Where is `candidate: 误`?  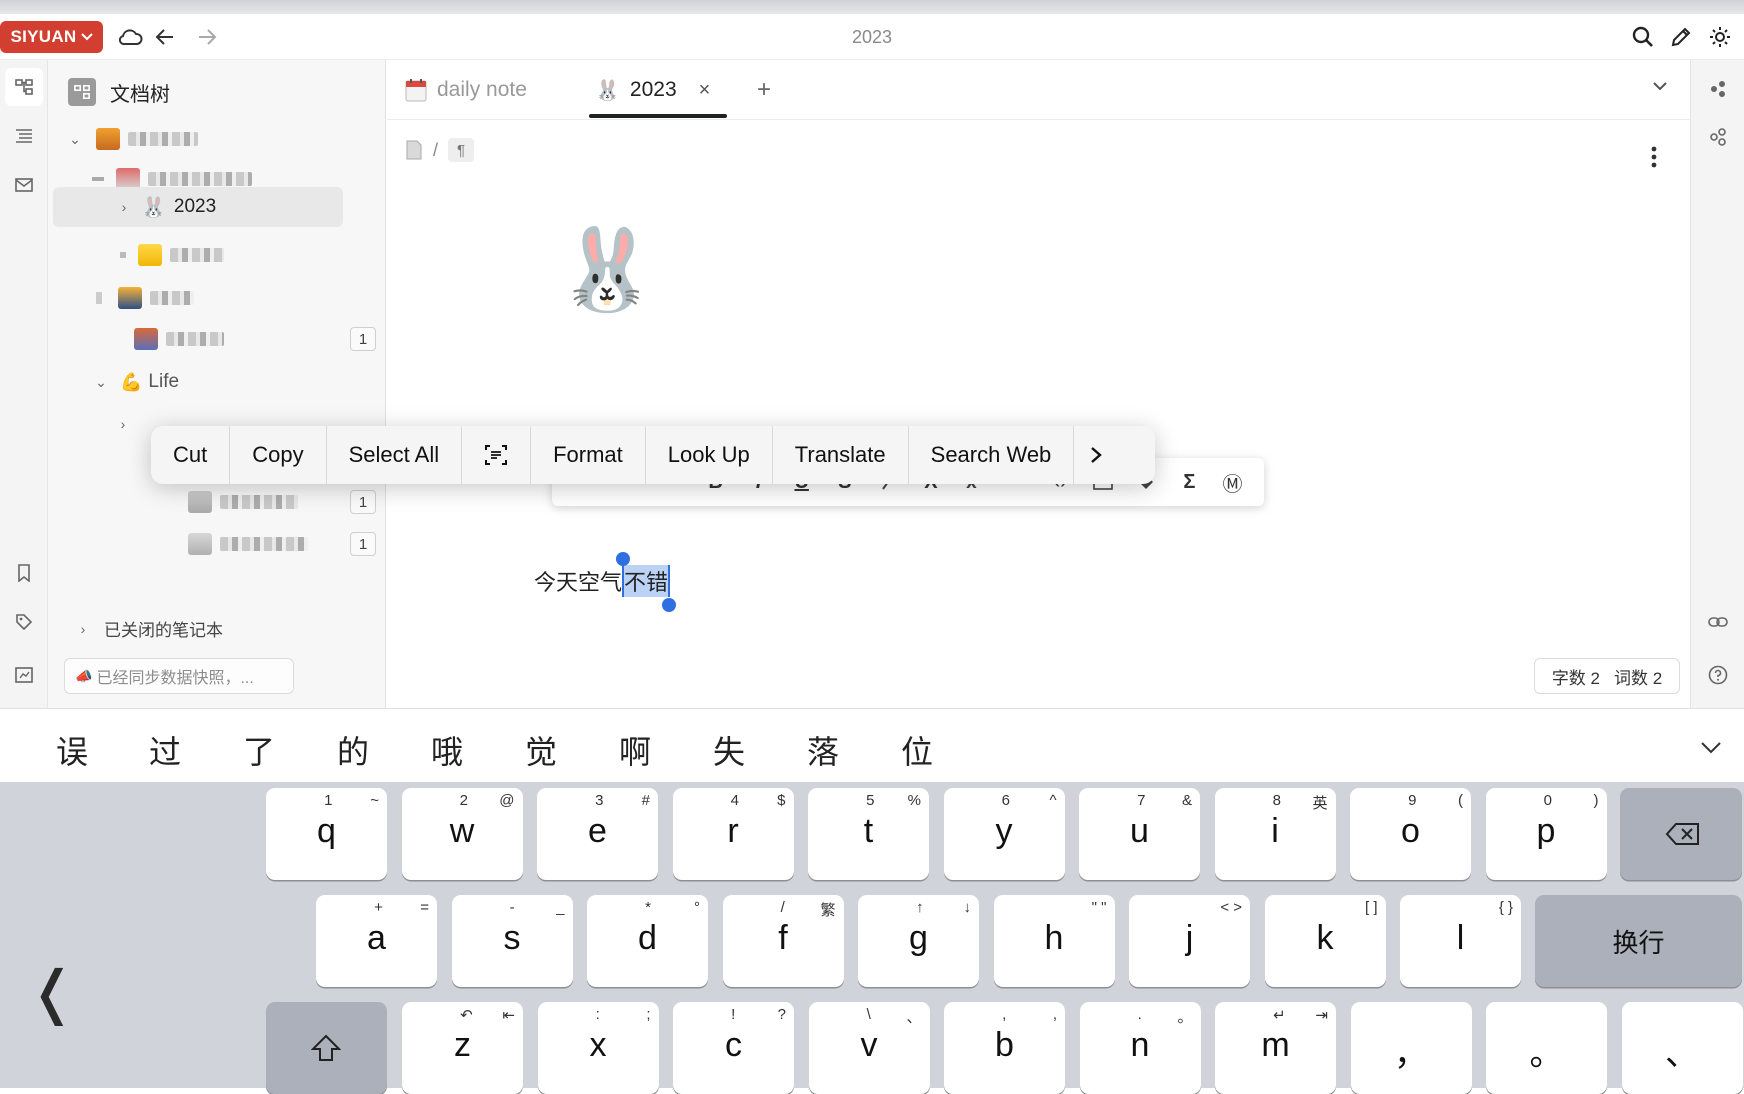 candidate: 误 is located at coordinates (72, 750).